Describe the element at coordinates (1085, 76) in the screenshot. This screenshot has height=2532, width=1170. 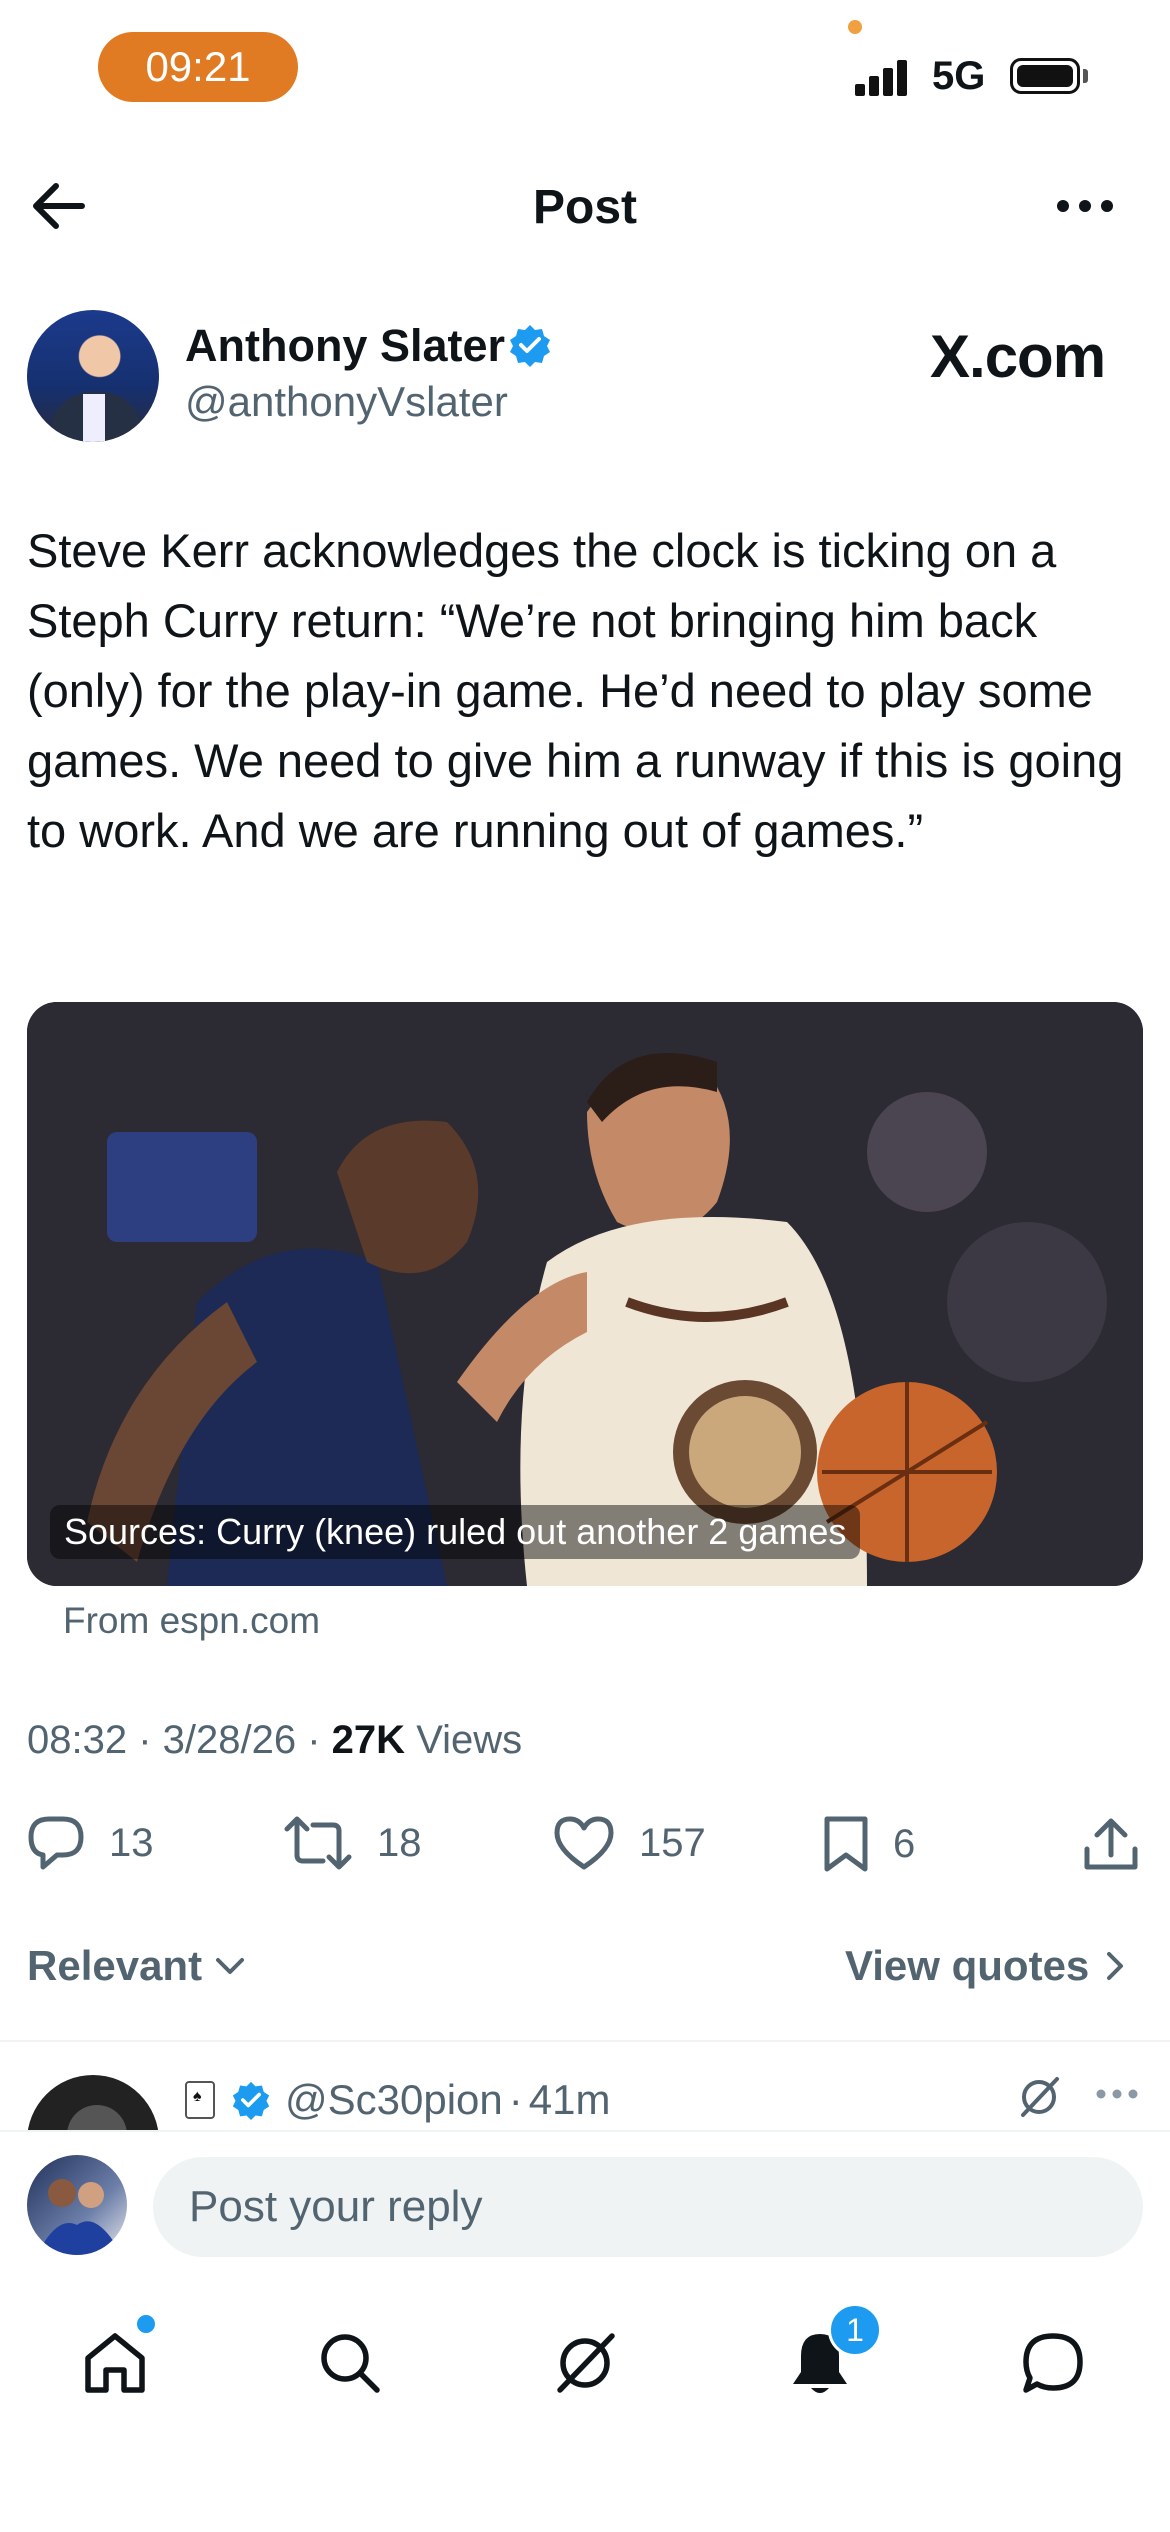
I see `battery-tip` at that location.